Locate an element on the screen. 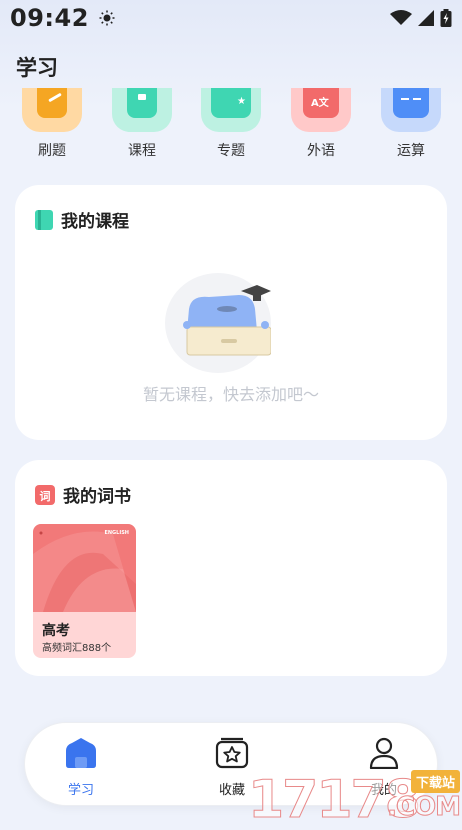 Image resolution: width=462 pixels, height=830 pixels. wordbook-icon: 词 is located at coordinates (45, 494).